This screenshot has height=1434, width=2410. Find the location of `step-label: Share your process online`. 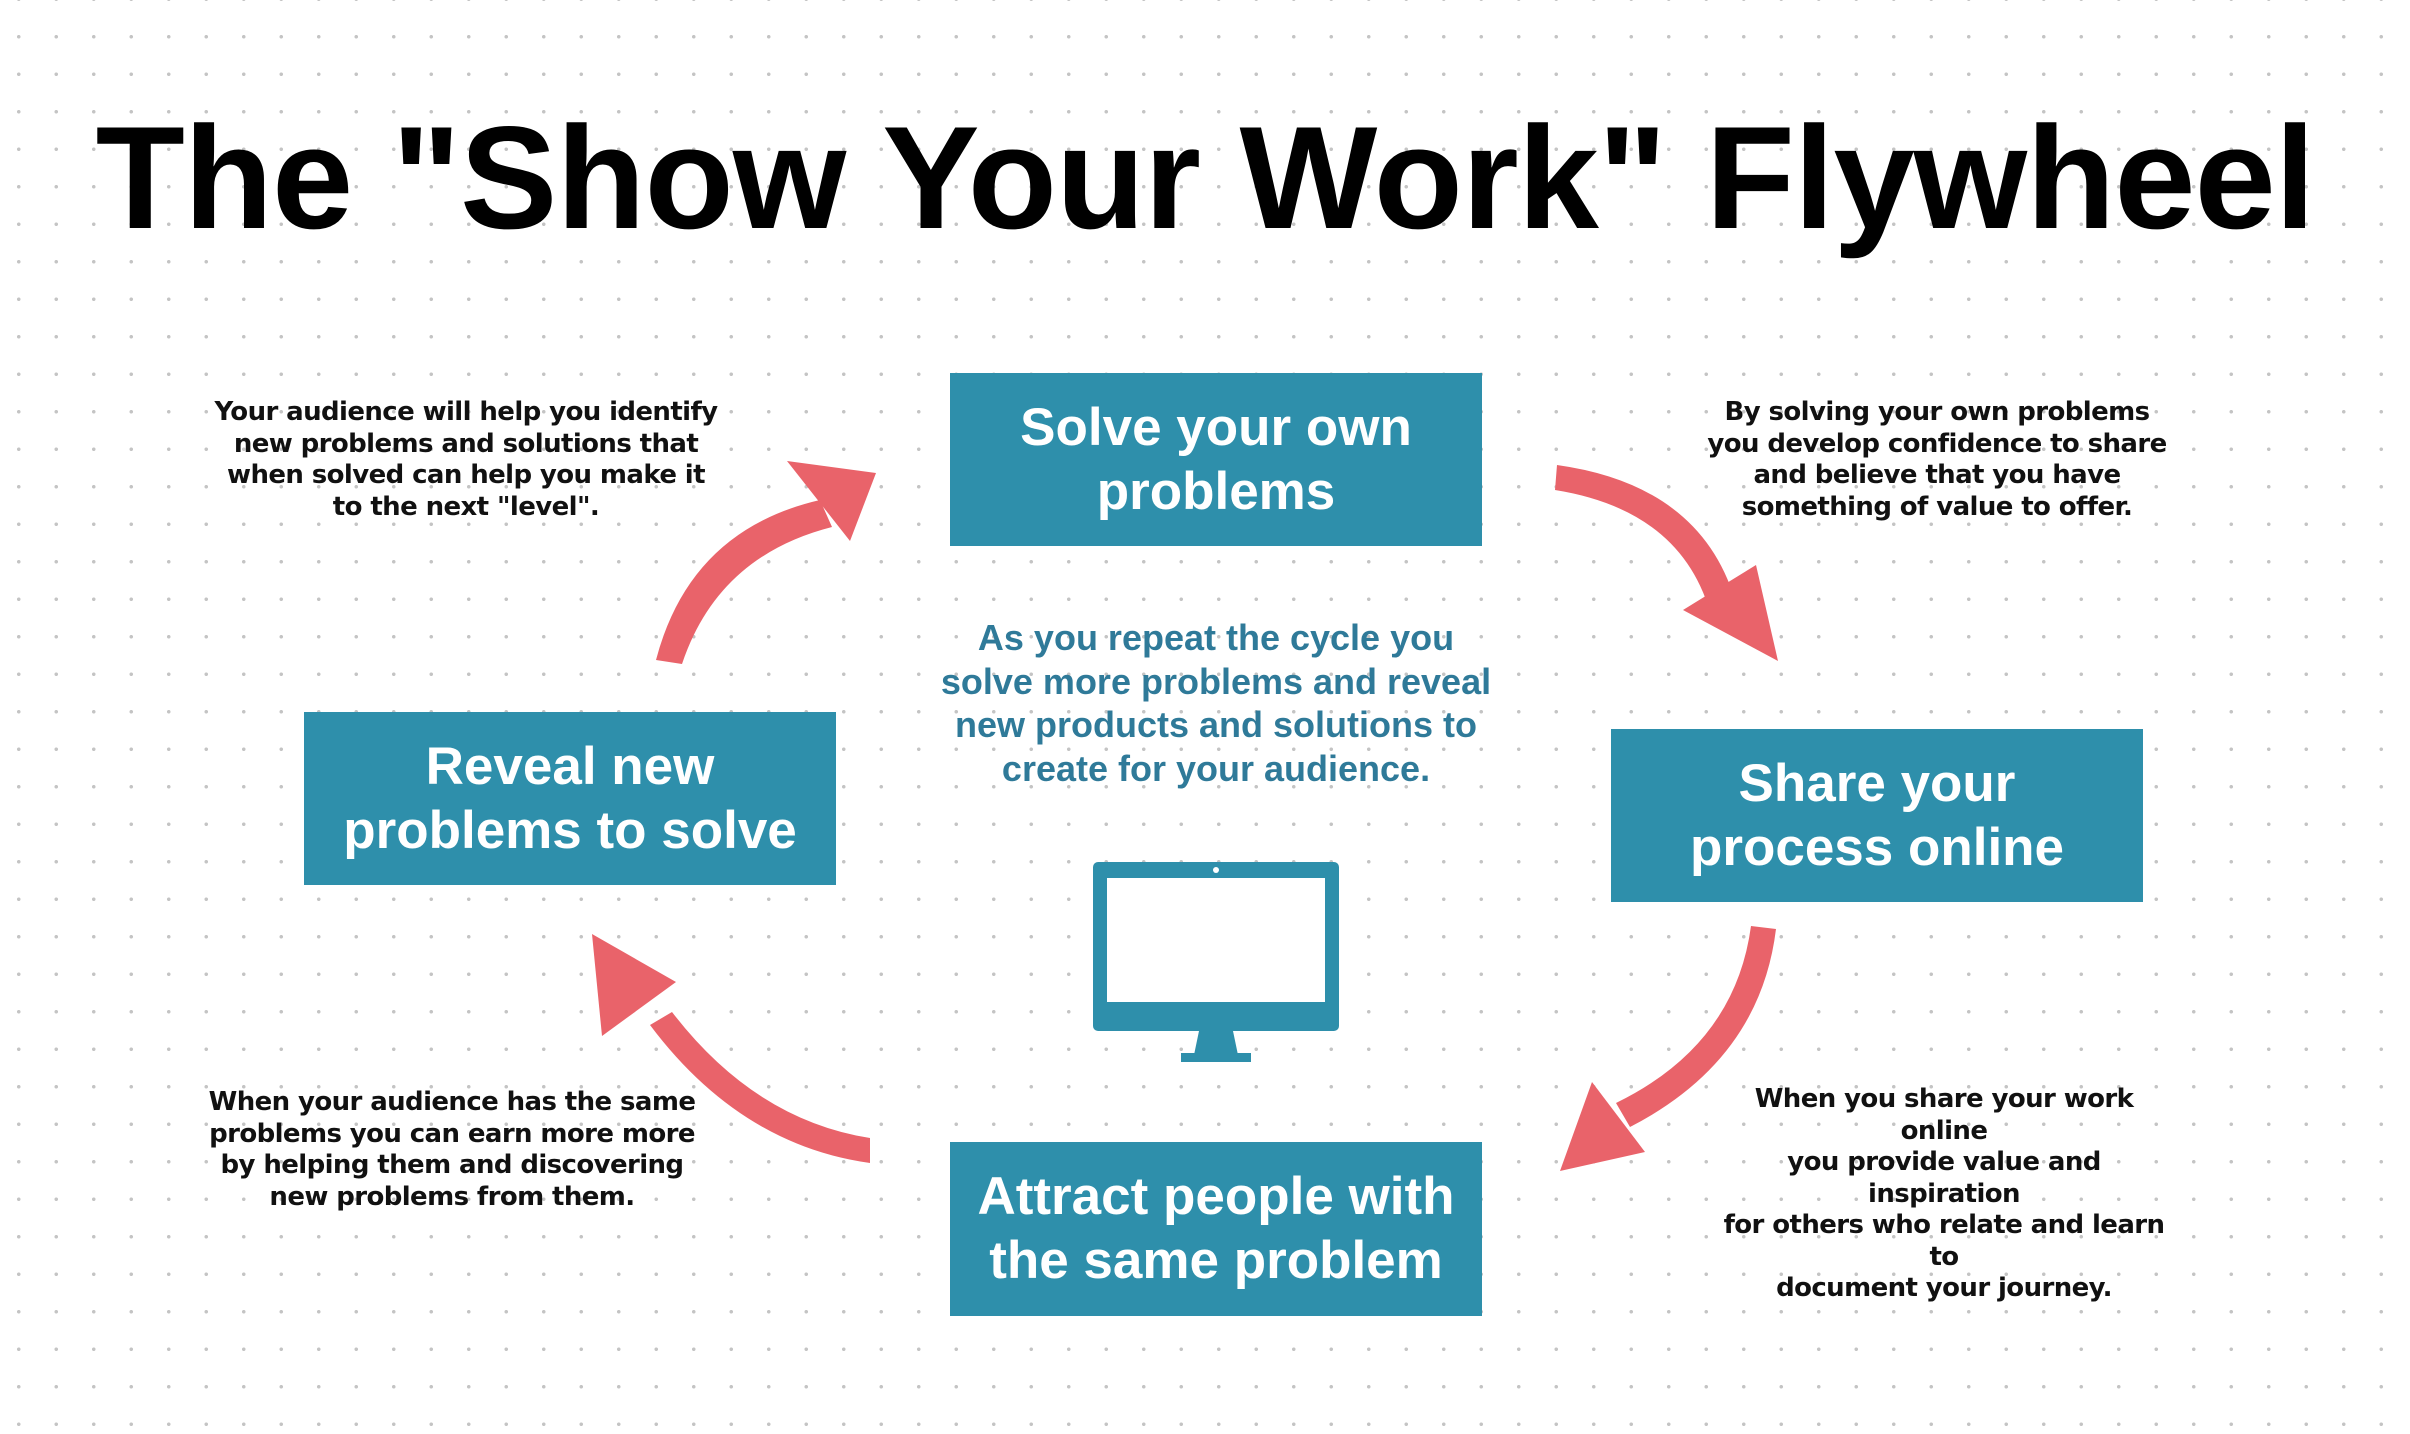

step-label: Share your process online is located at coordinates (1877, 815).